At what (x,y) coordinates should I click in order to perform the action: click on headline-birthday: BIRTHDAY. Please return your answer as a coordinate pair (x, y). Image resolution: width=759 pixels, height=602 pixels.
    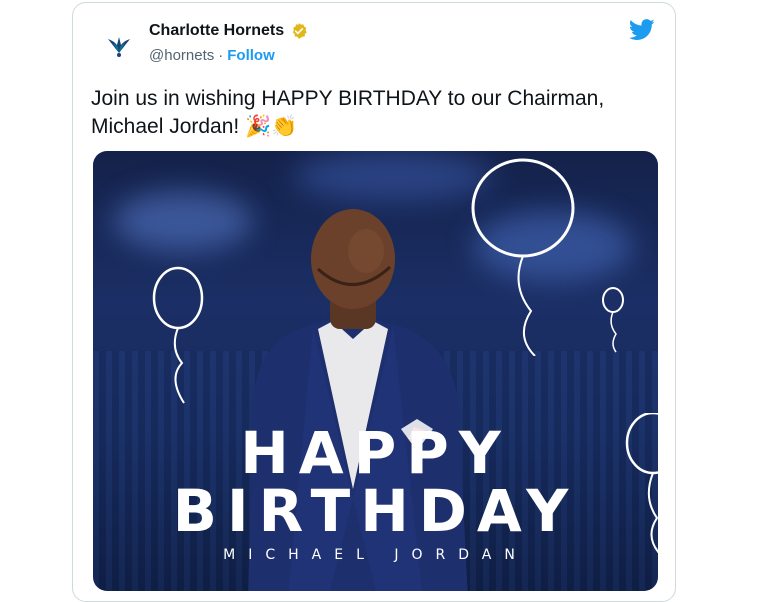
    Looking at the image, I should click on (375, 511).